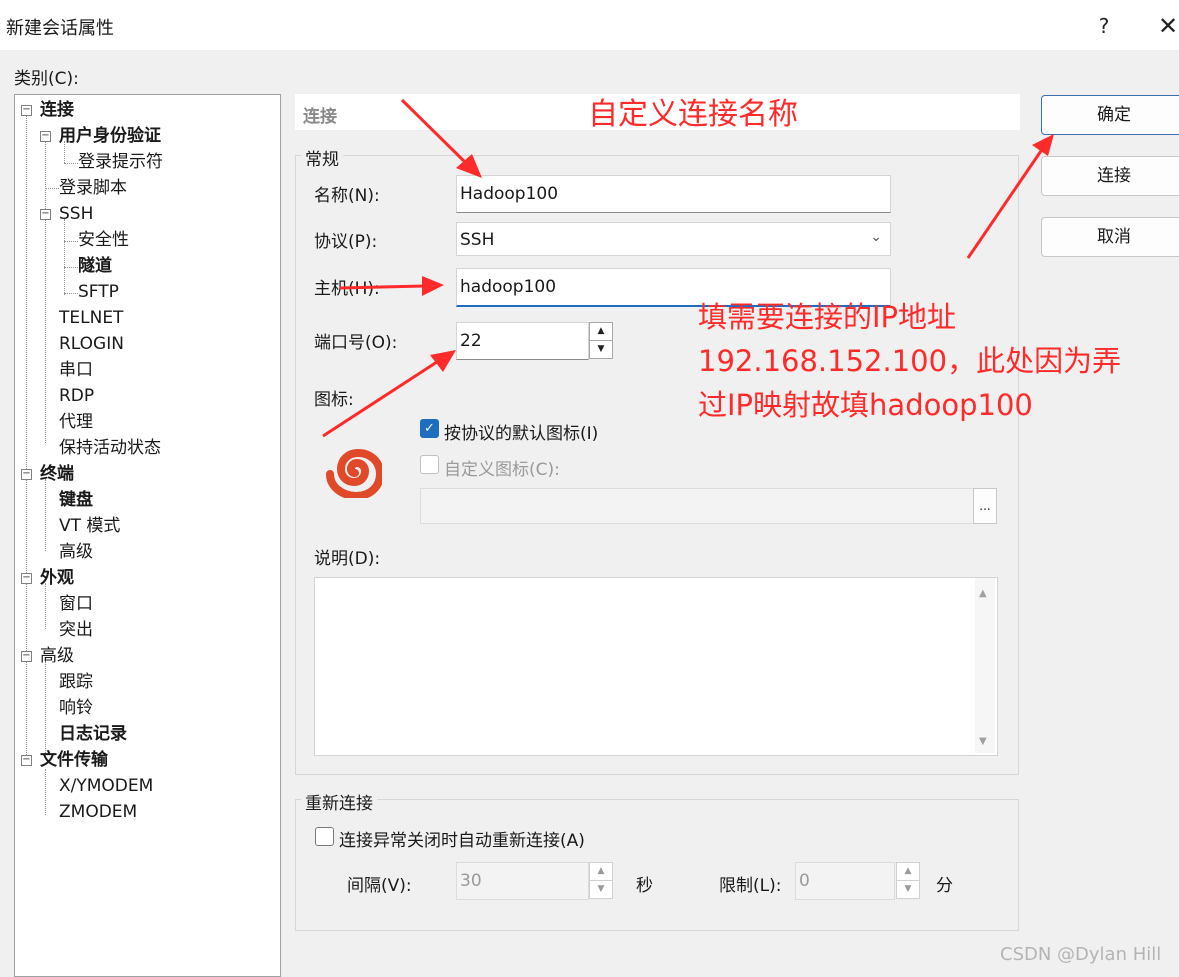  I want to click on arrow-to-port-icon, so click(381, 398).